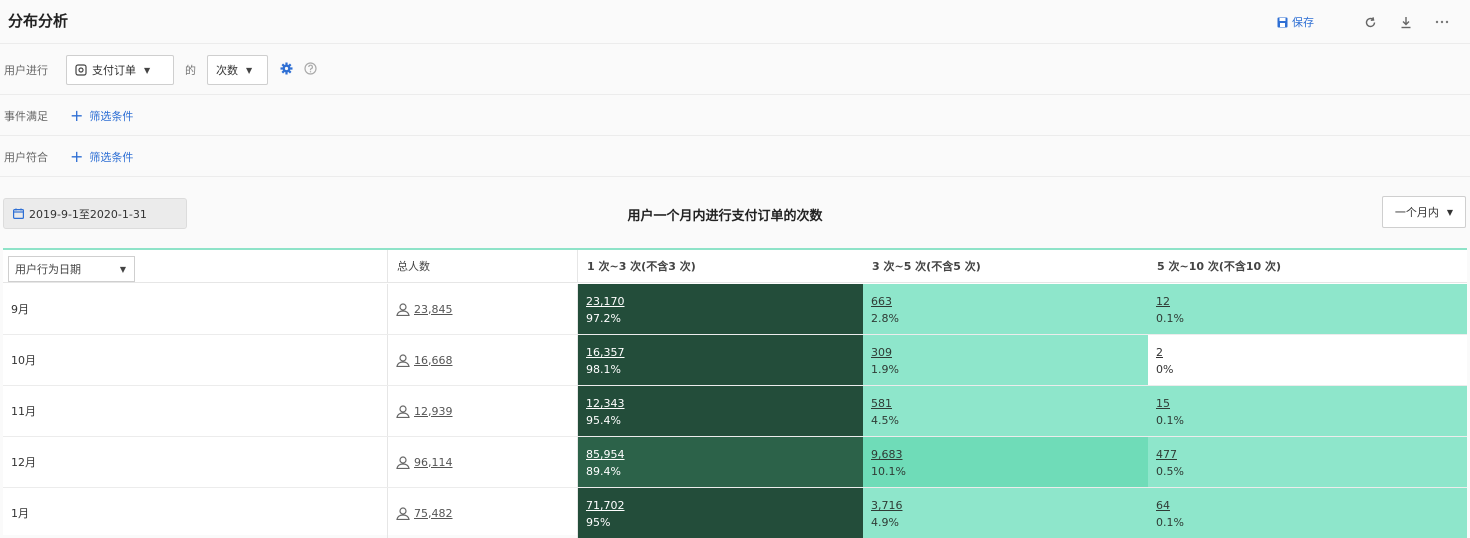 Image resolution: width=1470 pixels, height=538 pixels. I want to click on bucket-percent: 1.9%, so click(885, 369).